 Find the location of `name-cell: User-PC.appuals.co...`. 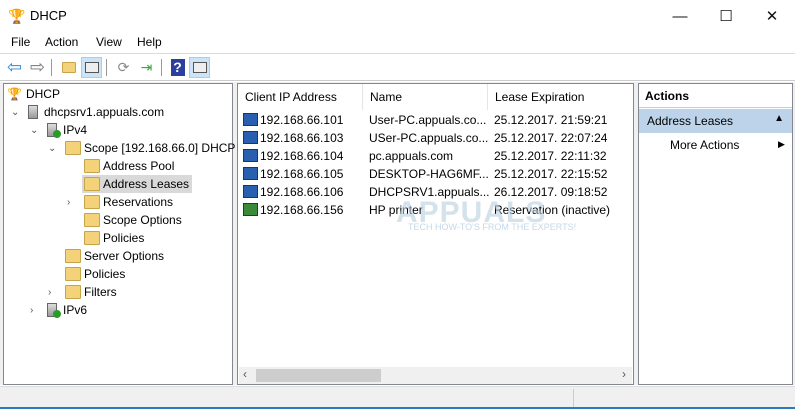

name-cell: User-PC.appuals.co... is located at coordinates (428, 120).